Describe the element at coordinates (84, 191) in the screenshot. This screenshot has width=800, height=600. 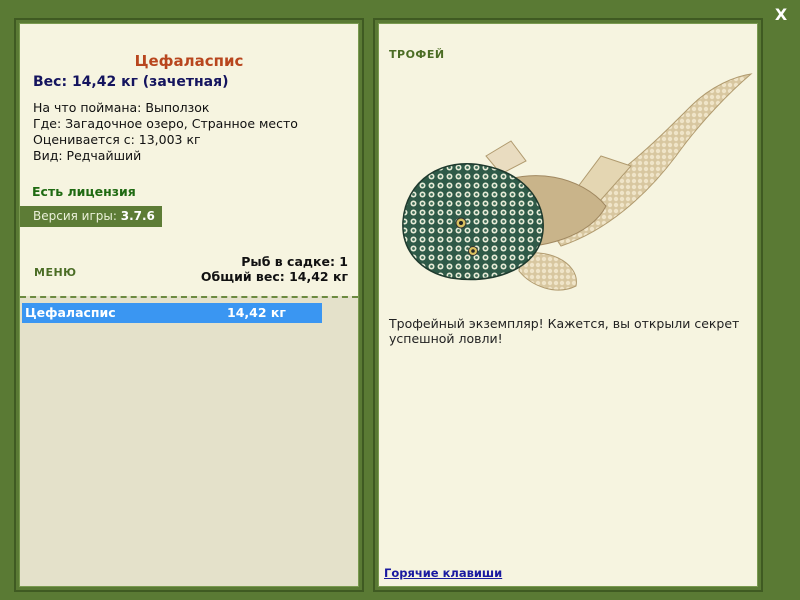
I see `license-status: Есть лицензия` at that location.